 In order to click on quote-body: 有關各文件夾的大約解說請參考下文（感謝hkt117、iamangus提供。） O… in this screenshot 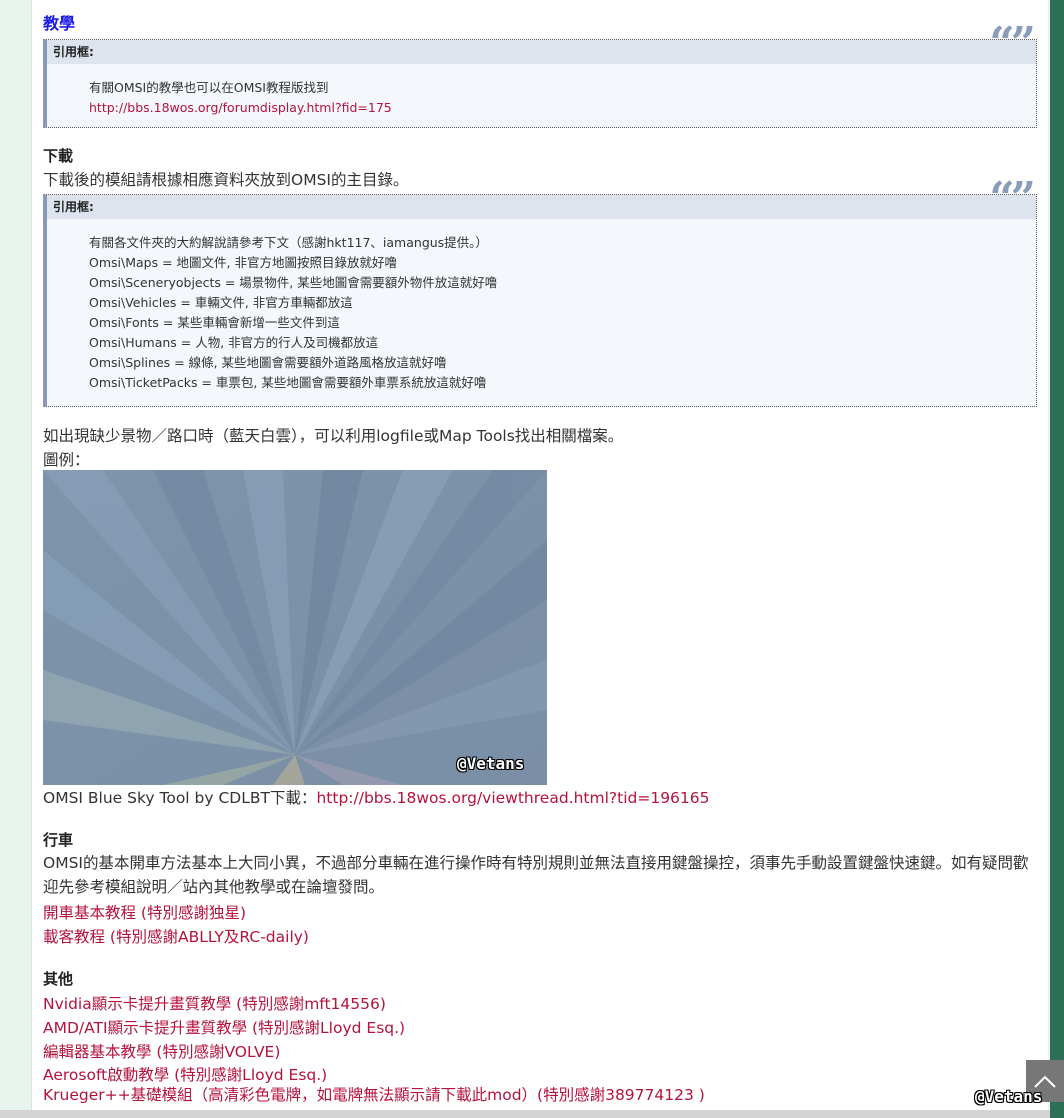, I will do `click(541, 306)`.